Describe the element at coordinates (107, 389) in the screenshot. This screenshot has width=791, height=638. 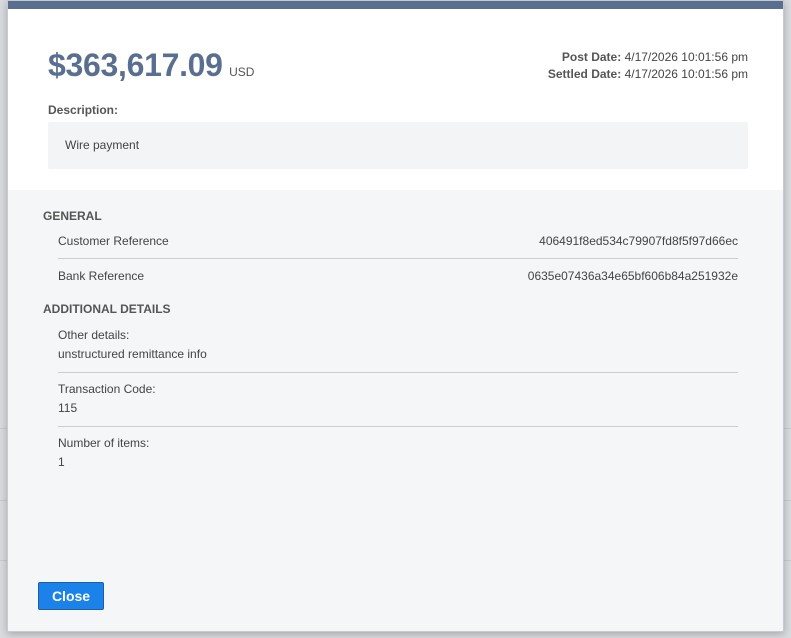
I see `transaction-code-label: Transaction Code:` at that location.